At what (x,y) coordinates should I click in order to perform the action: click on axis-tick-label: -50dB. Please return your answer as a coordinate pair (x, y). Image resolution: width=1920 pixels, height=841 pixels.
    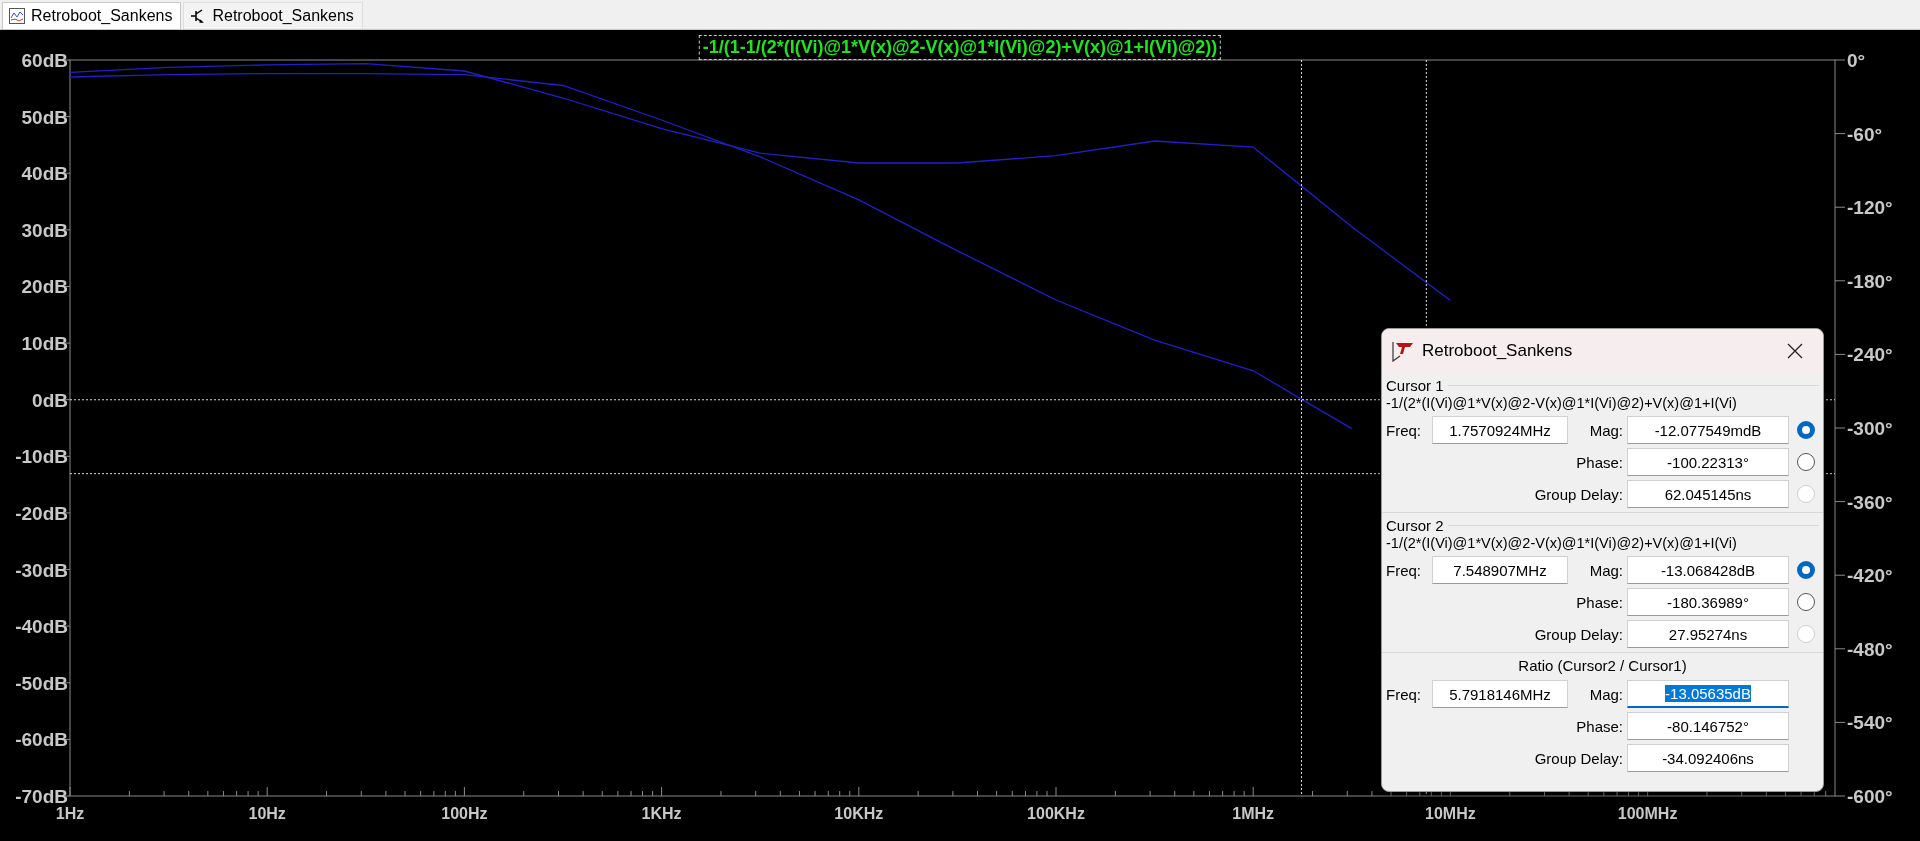
    Looking at the image, I should click on (41, 683).